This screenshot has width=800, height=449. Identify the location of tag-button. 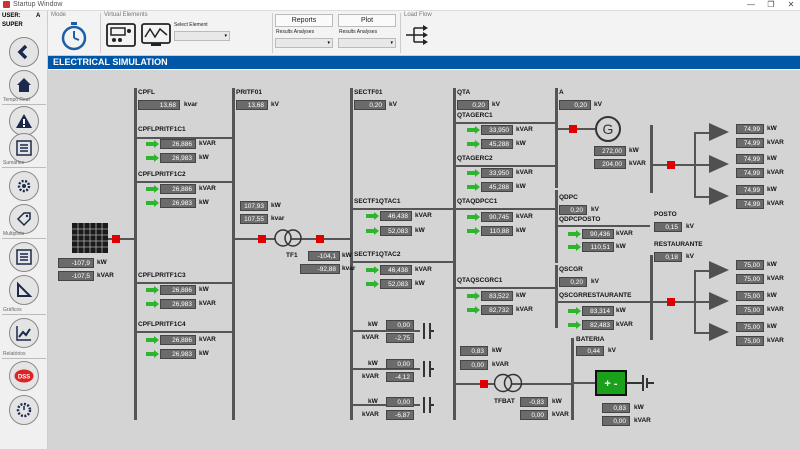
(24, 219).